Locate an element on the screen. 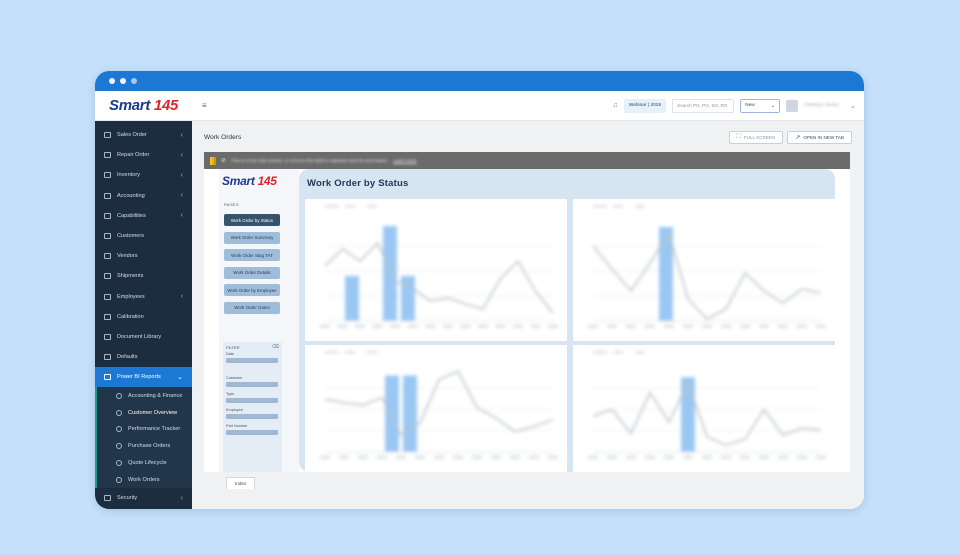  page-button-work-order-summary: Work Order Summary is located at coordinates (252, 237).